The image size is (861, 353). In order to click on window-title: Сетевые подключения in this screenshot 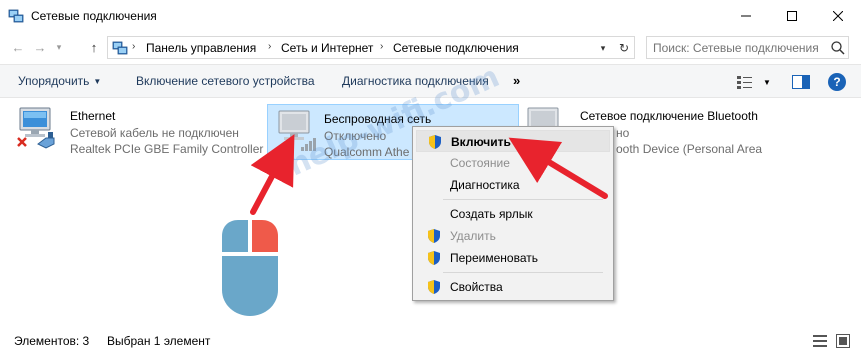, I will do `click(94, 16)`.